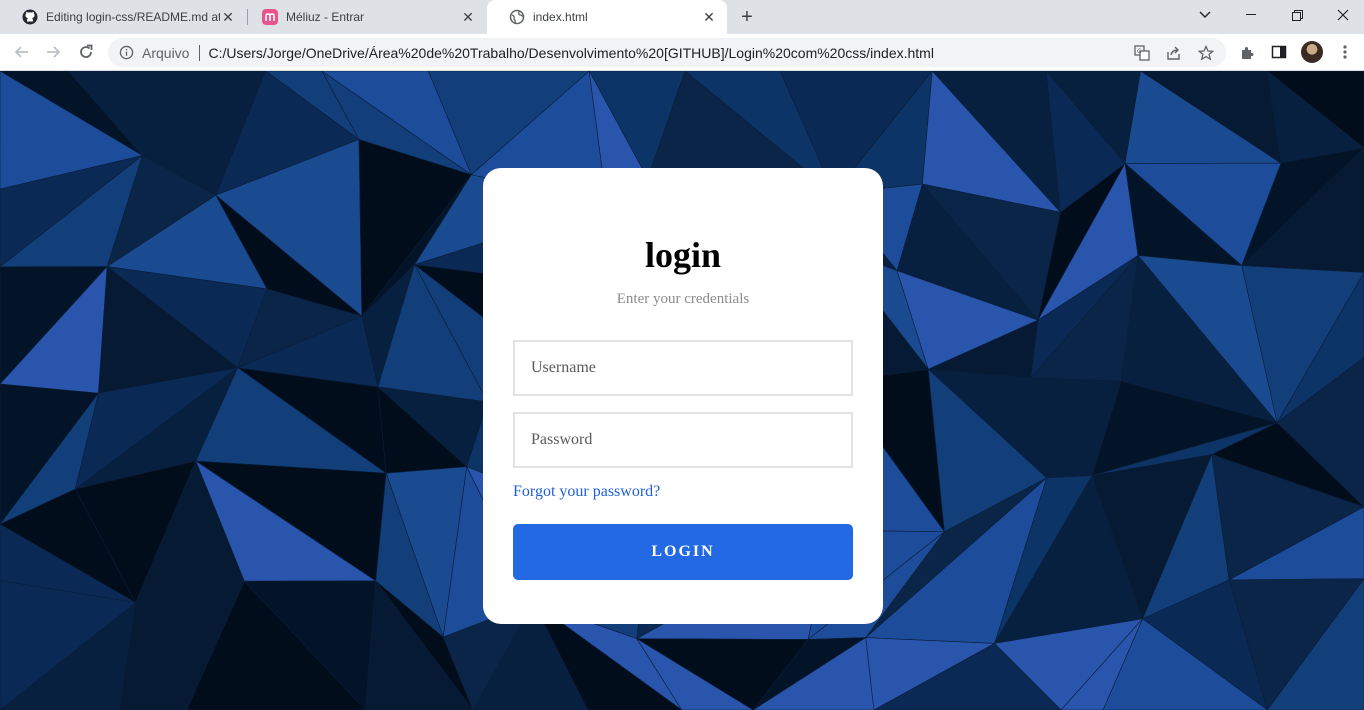  I want to click on tab-title: Méliuz - Entrar, so click(325, 17).